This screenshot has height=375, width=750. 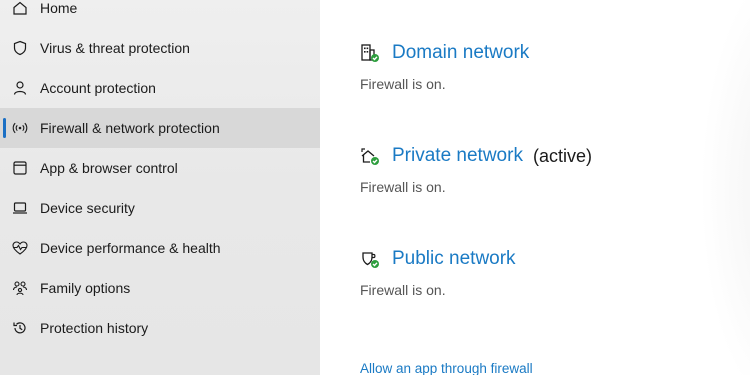 I want to click on sidebar-item-label: App & browser control, so click(x=109, y=168).